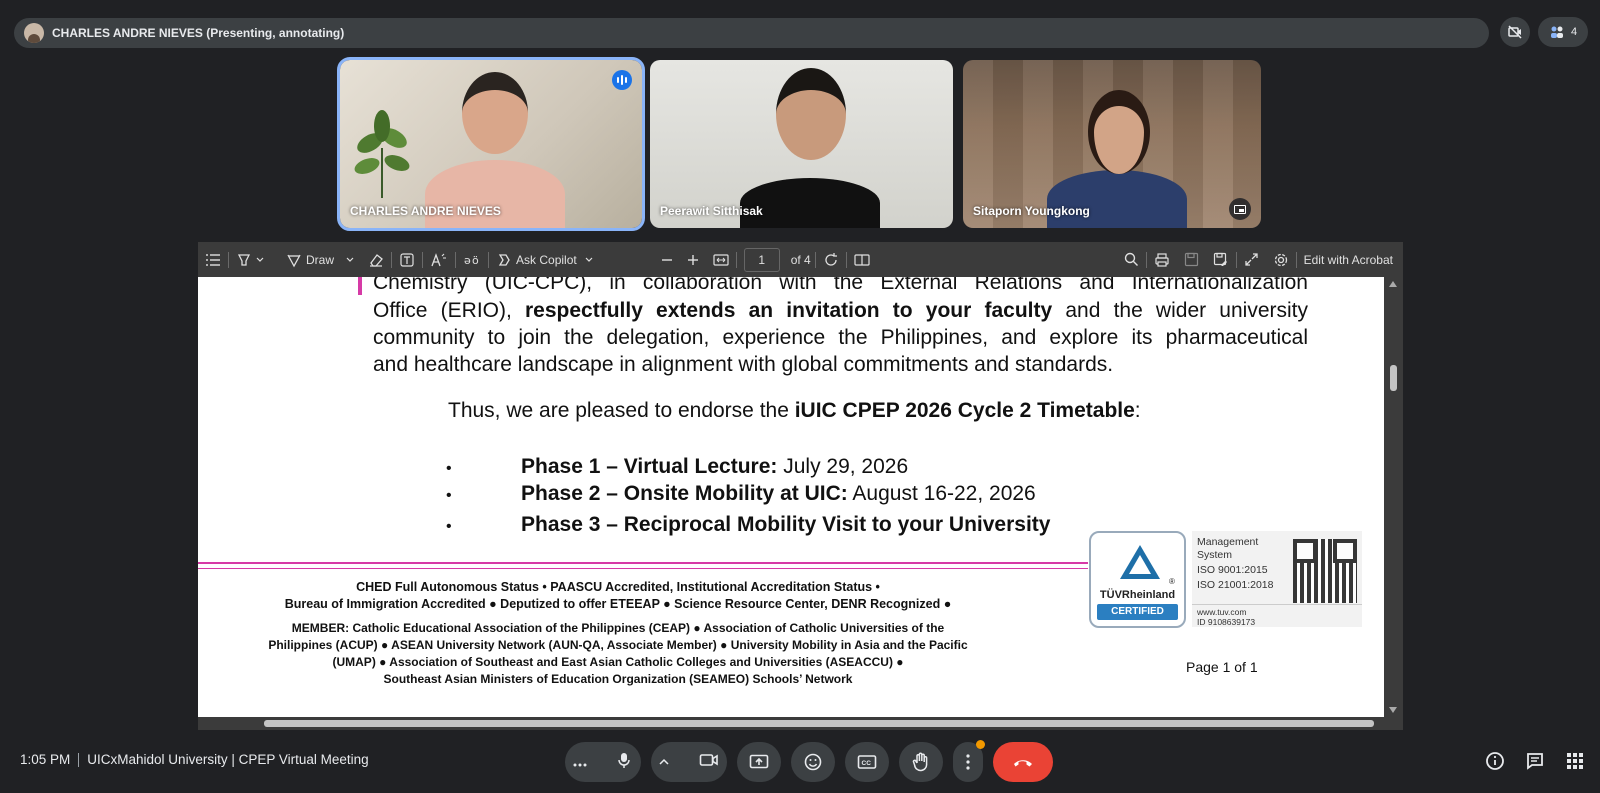  I want to click on captions-button: CC, so click(867, 762).